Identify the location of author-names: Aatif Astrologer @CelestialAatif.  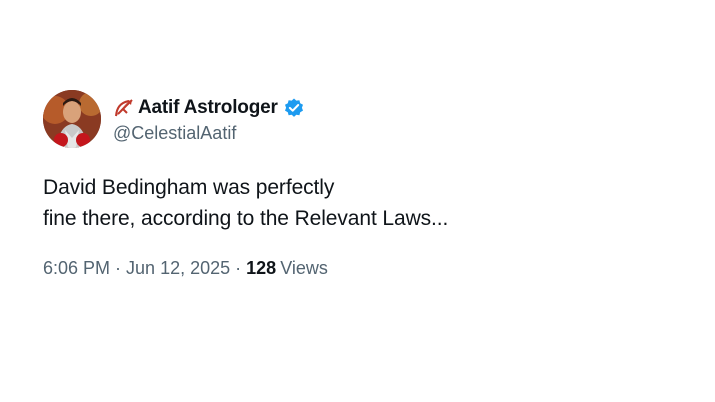
(209, 119).